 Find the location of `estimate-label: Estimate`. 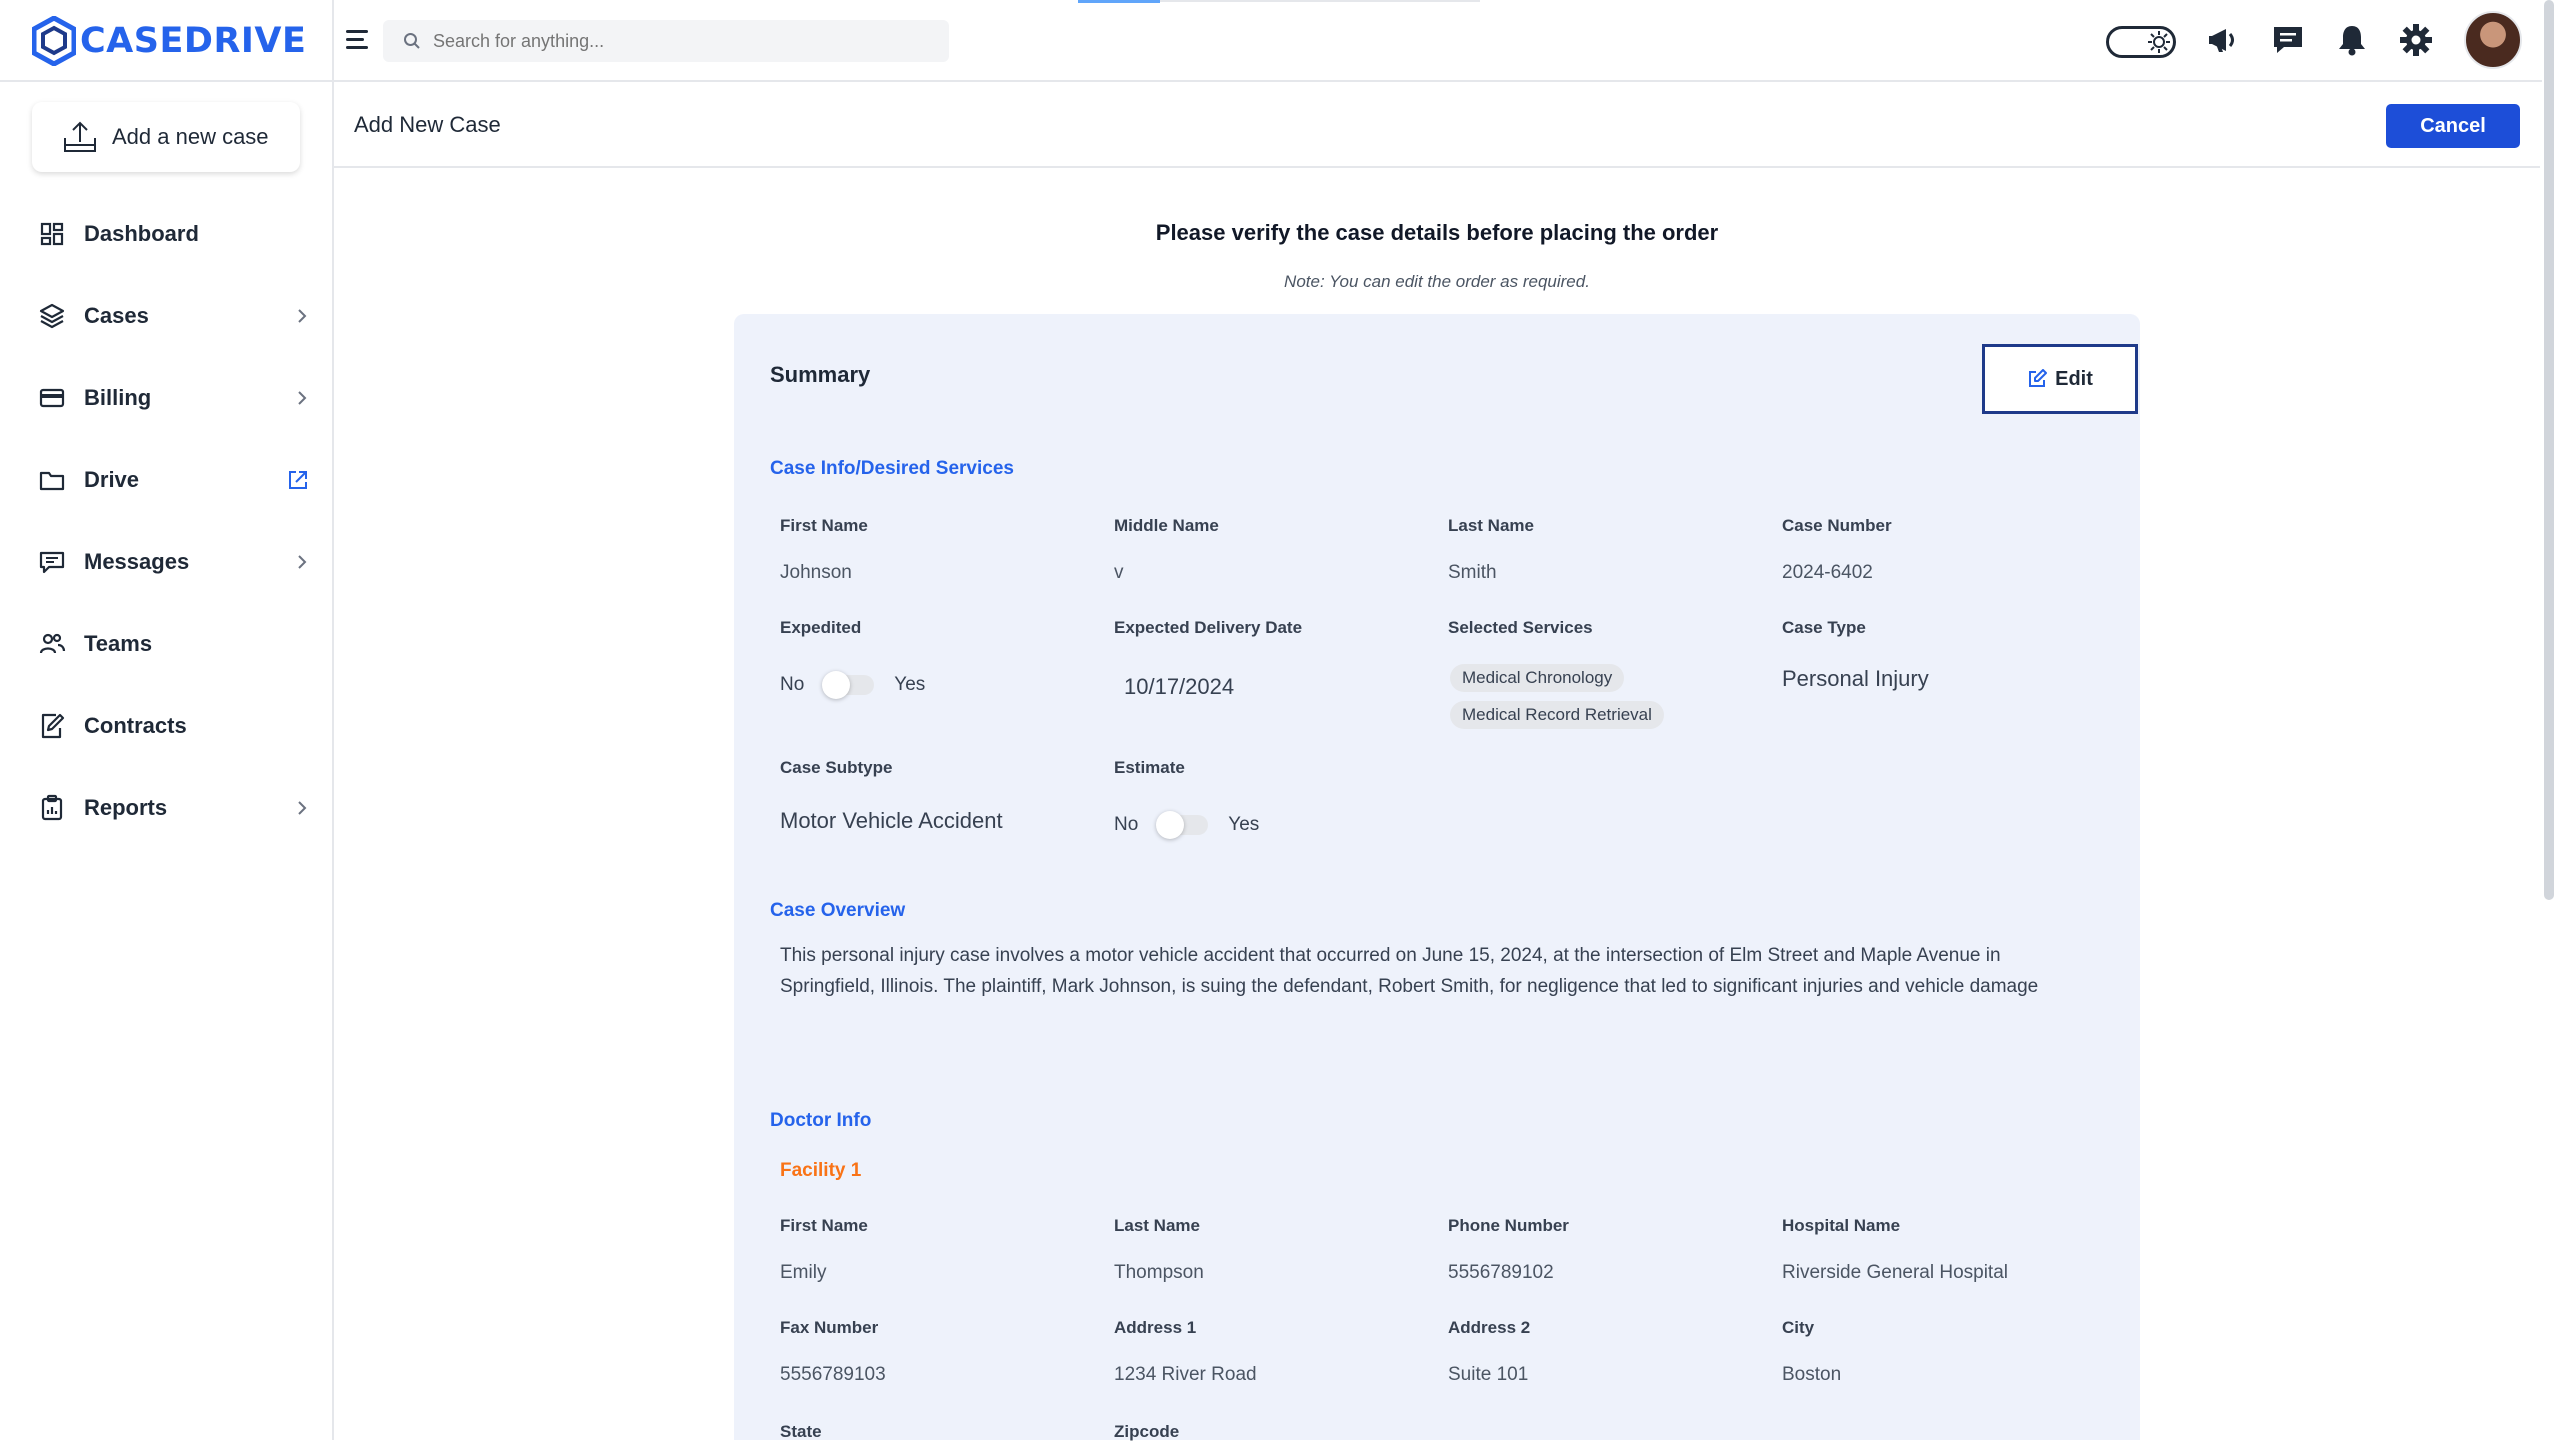

estimate-label: Estimate is located at coordinates (1149, 767).